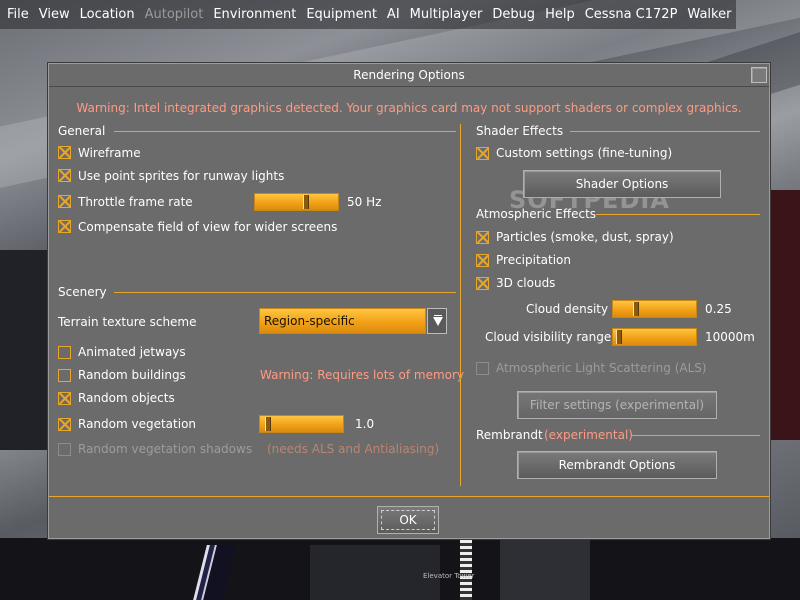 Image resolution: width=800 pixels, height=600 pixels. What do you see at coordinates (301, 424) in the screenshot?
I see `vegetation-density-slider` at bounding box center [301, 424].